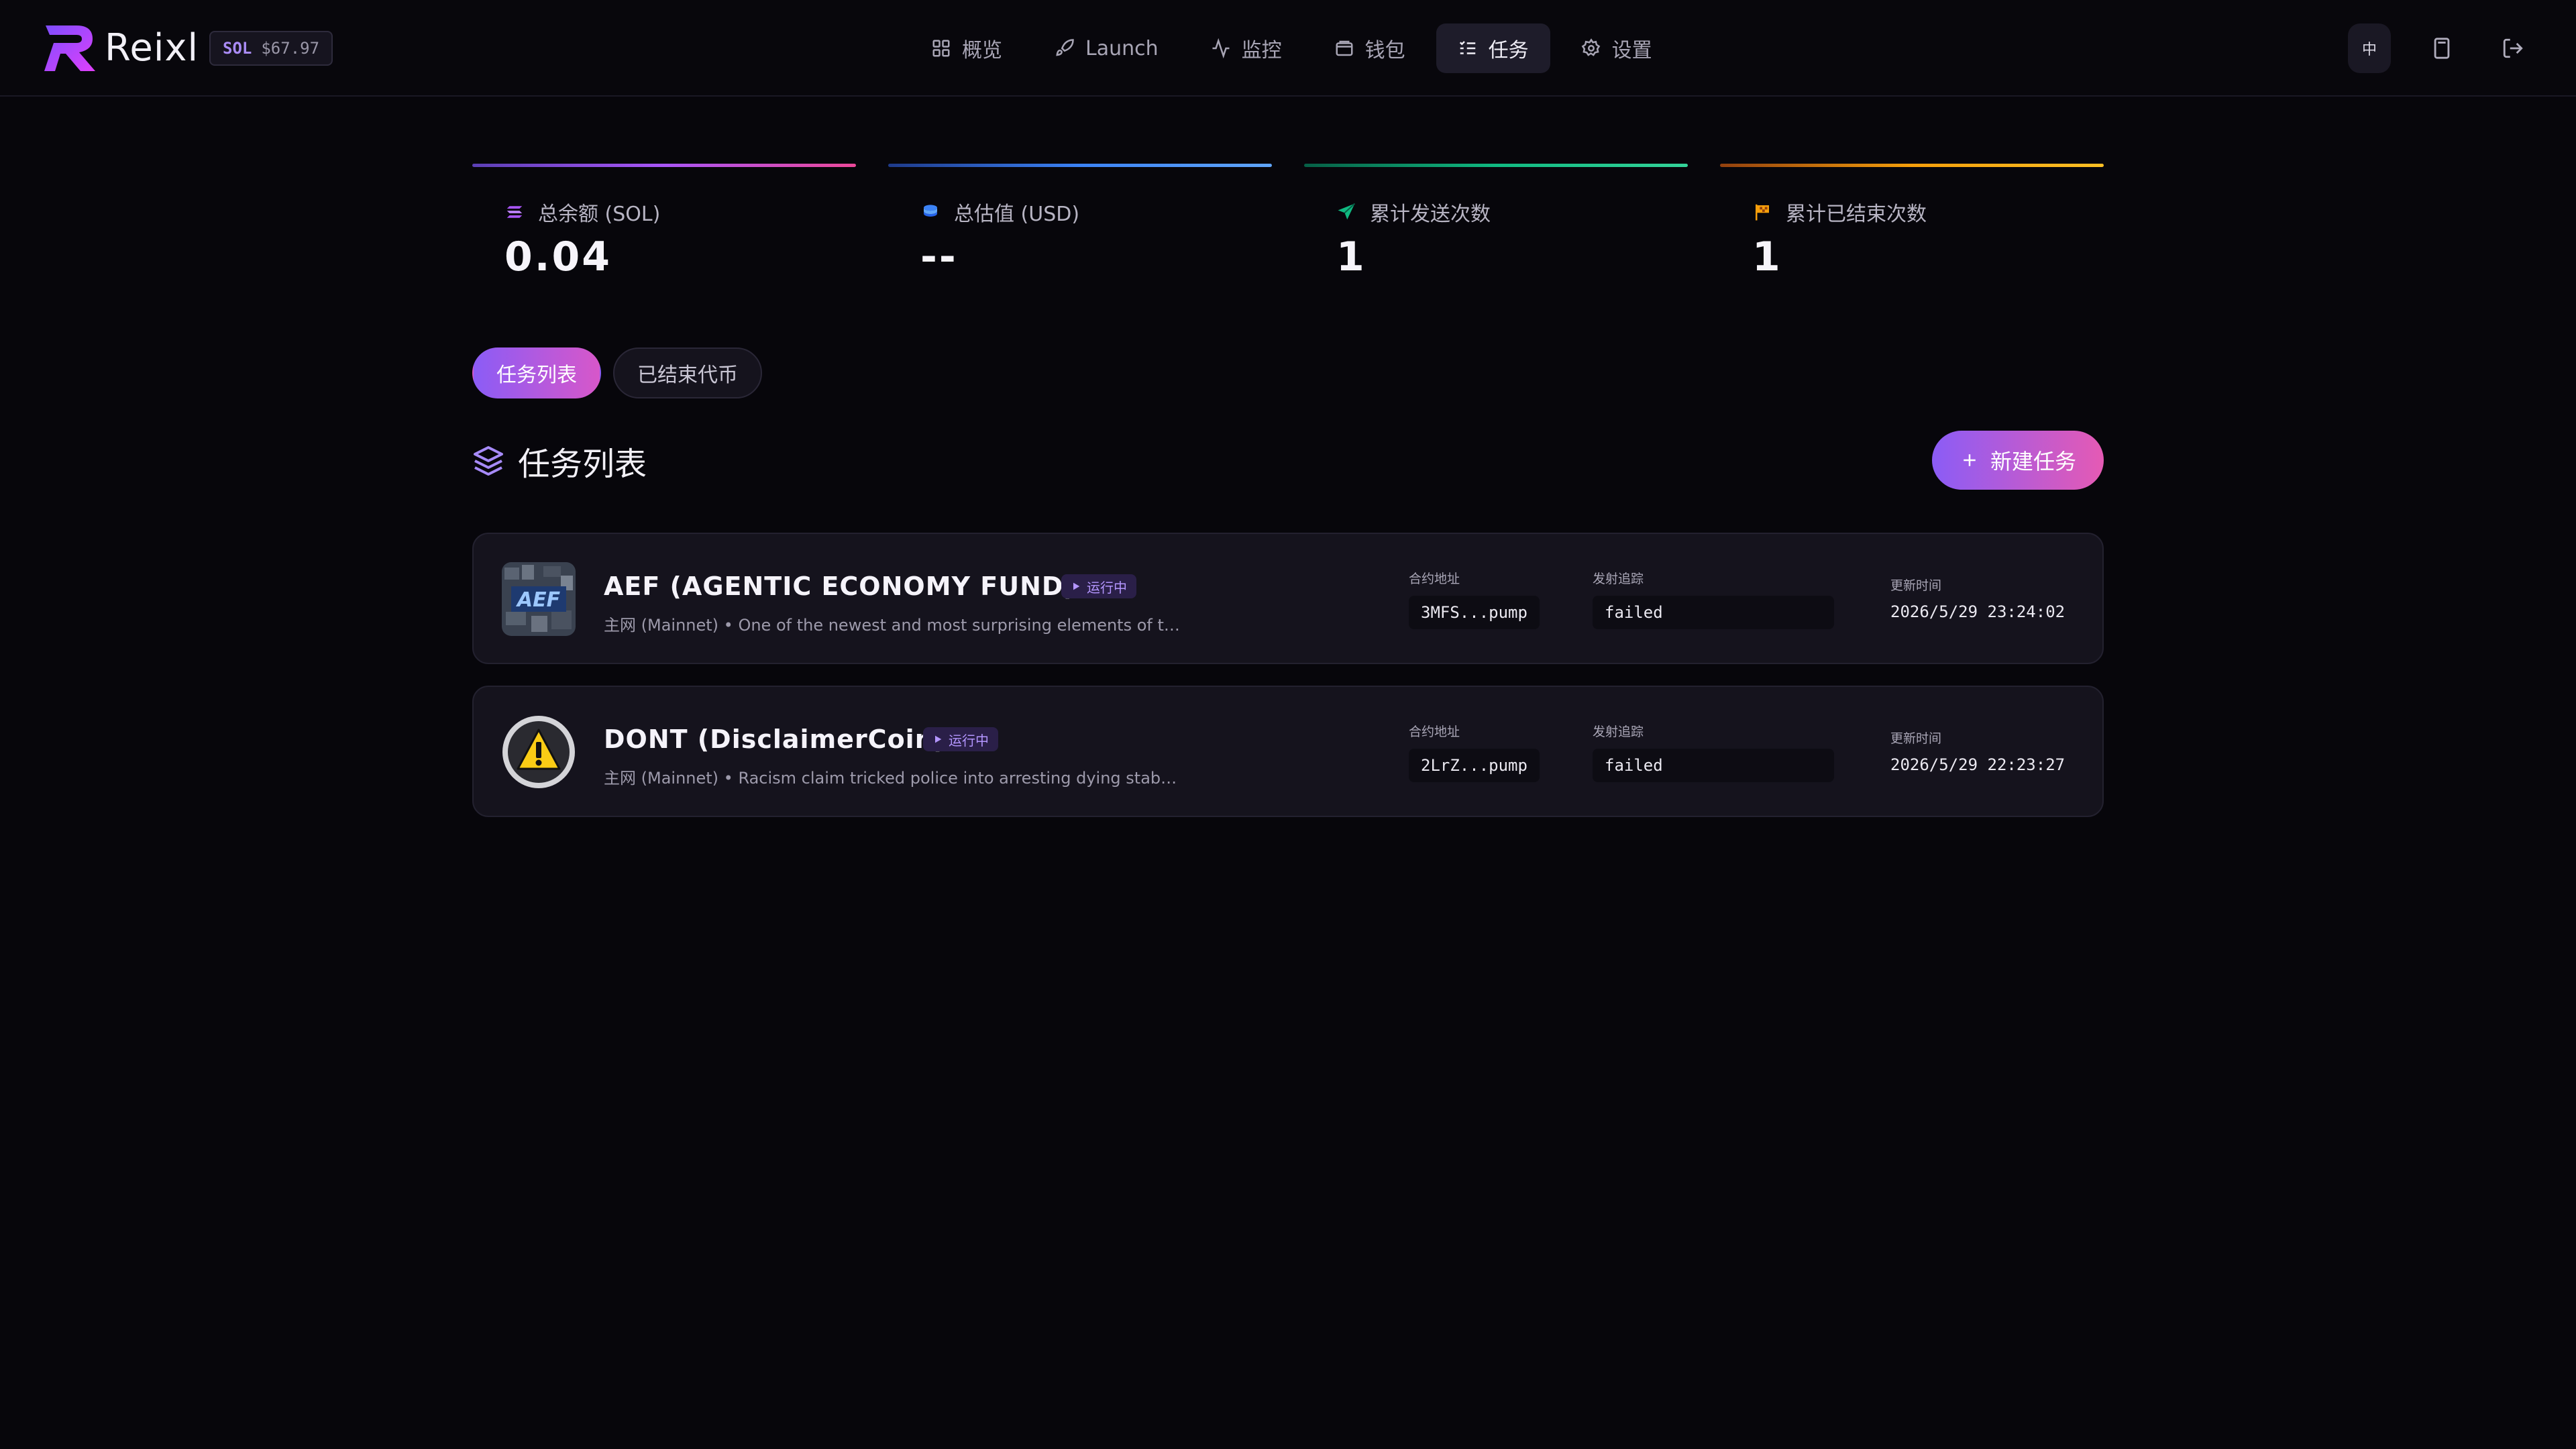 The image size is (2576, 1449). Describe the element at coordinates (1261, 50) in the screenshot. I see `nav-monitor-label: 监控` at that location.